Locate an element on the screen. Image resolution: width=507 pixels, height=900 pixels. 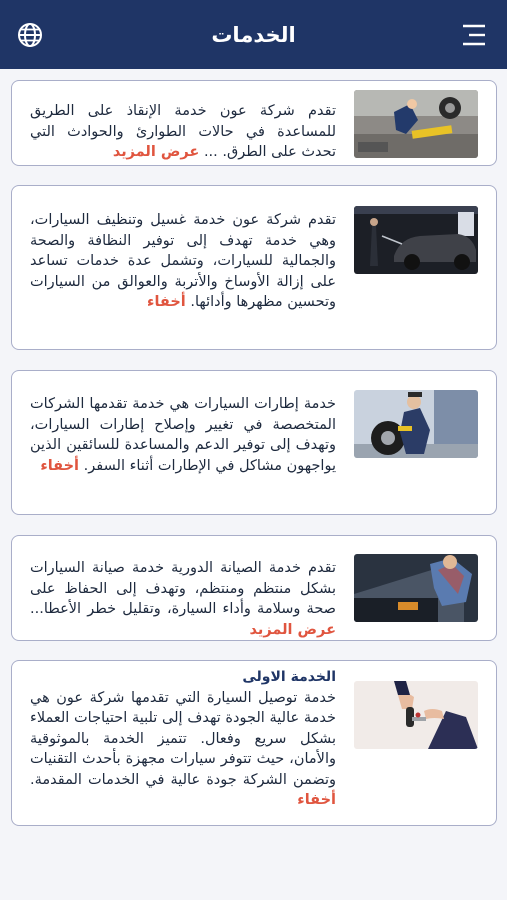
menu-icon-svg is located at coordinates (474, 35).